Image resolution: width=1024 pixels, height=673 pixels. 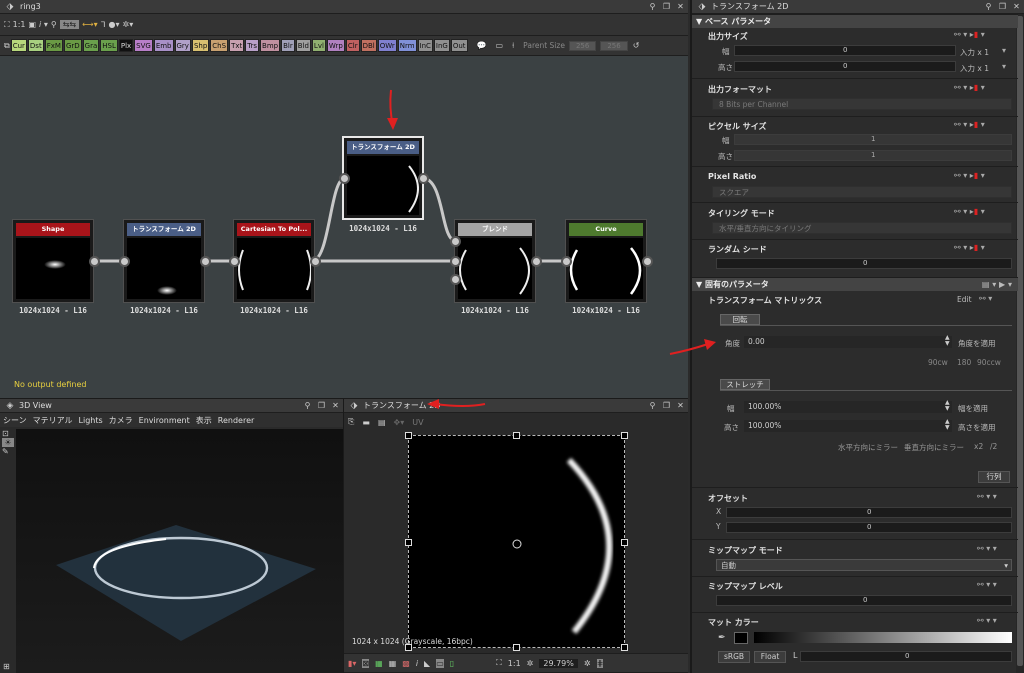 I want to click on matrix-button: 行列, so click(x=994, y=477).